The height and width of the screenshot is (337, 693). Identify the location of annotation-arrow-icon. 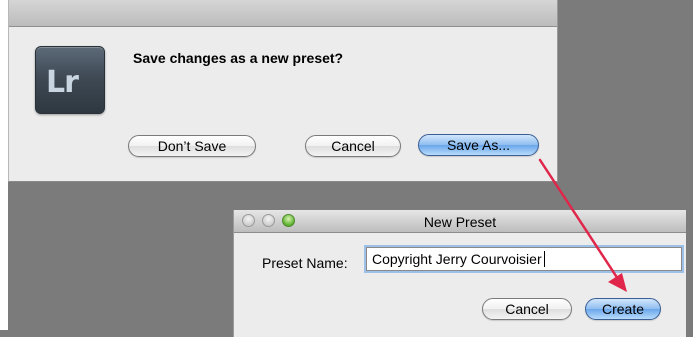
(582, 225).